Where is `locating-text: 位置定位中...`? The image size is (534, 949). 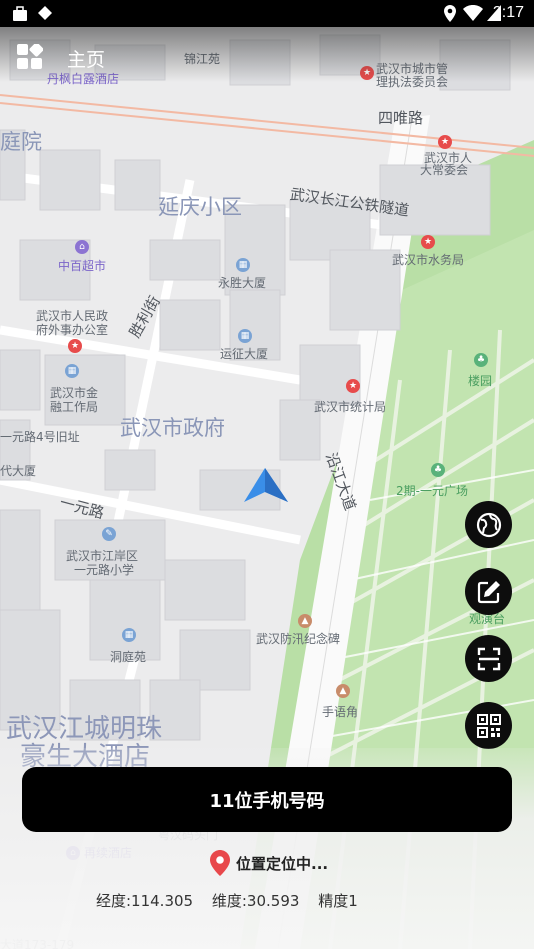 locating-text: 位置定位中... is located at coordinates (282, 863).